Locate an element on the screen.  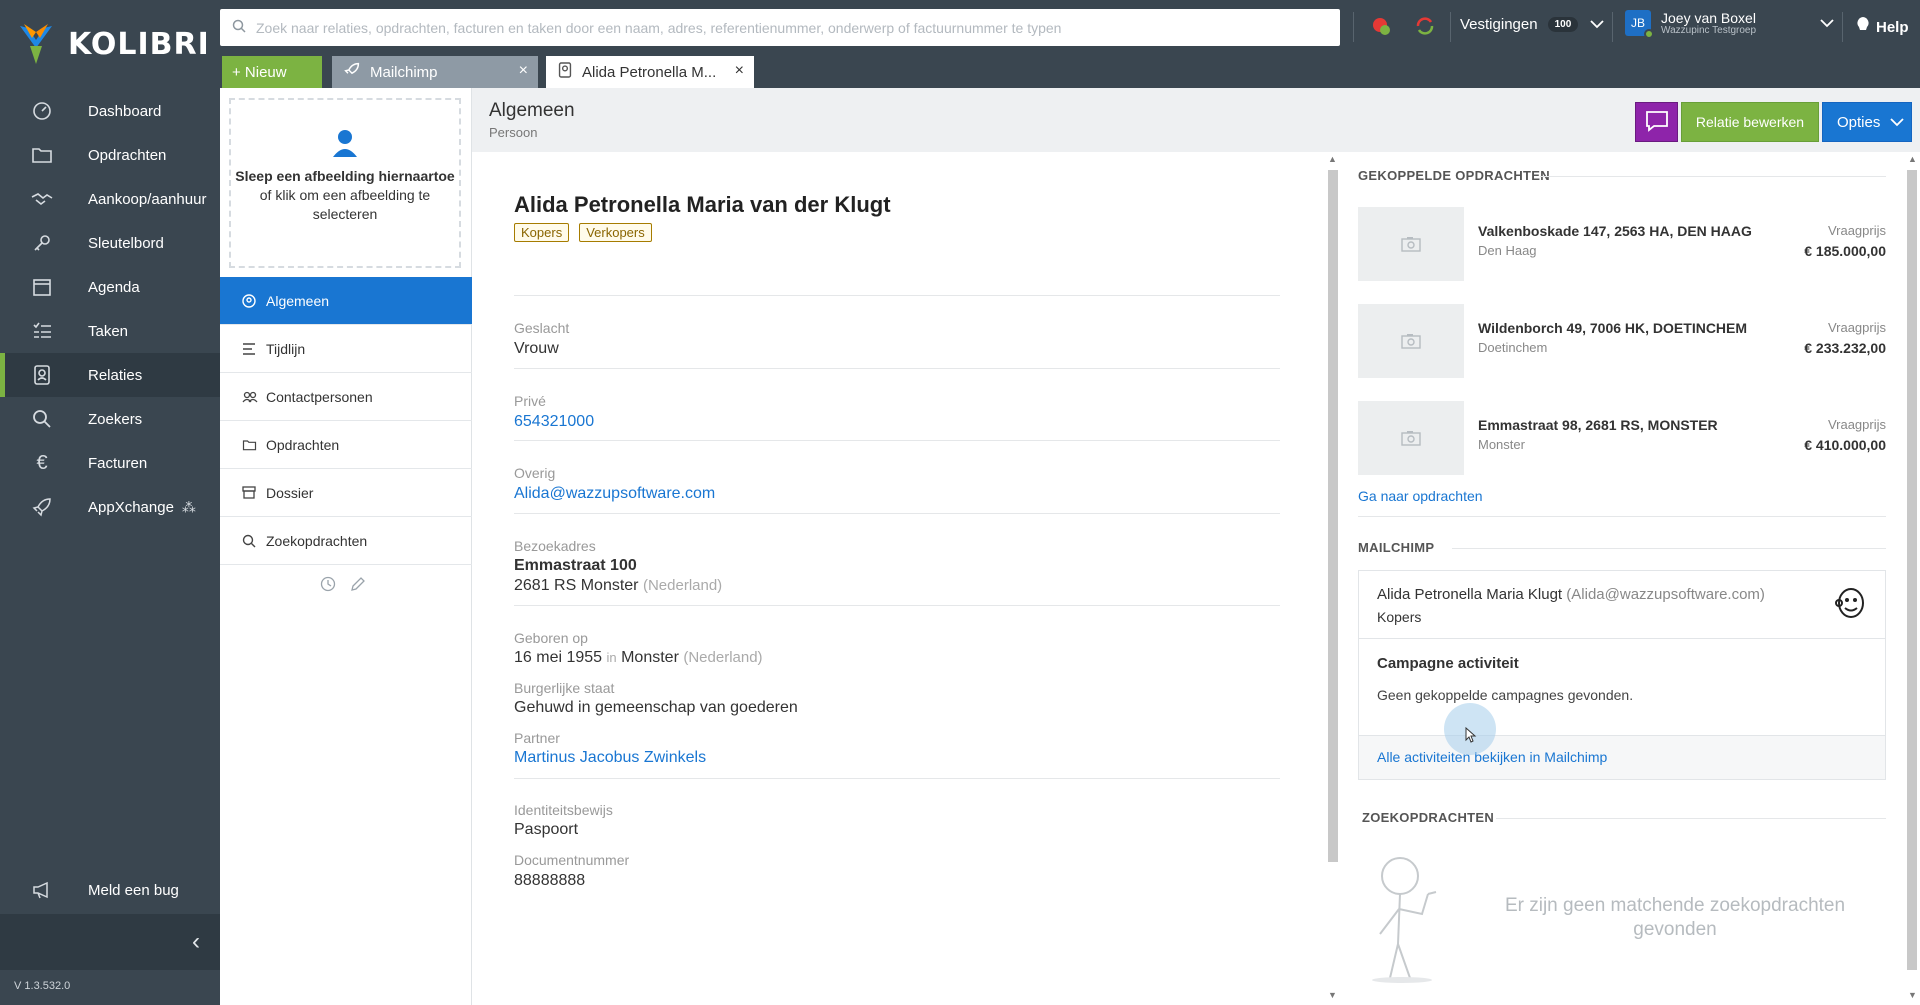
nav-item-appxchange: AppXchange ⁂ is located at coordinates (110, 507).